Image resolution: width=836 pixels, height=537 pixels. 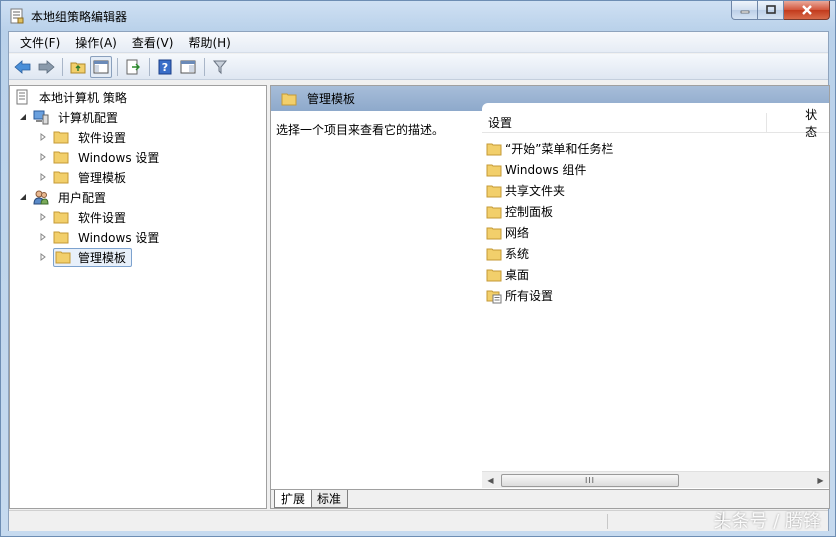 What do you see at coordinates (771, 10) in the screenshot?
I see `maximize-button` at bounding box center [771, 10].